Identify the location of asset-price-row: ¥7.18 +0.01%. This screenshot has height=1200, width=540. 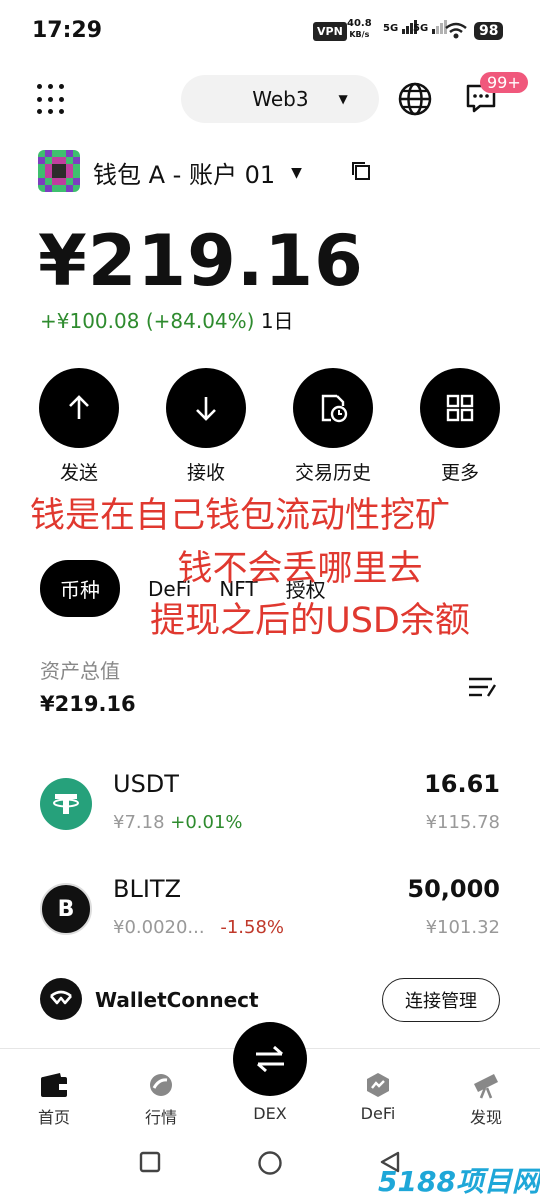
(178, 822).